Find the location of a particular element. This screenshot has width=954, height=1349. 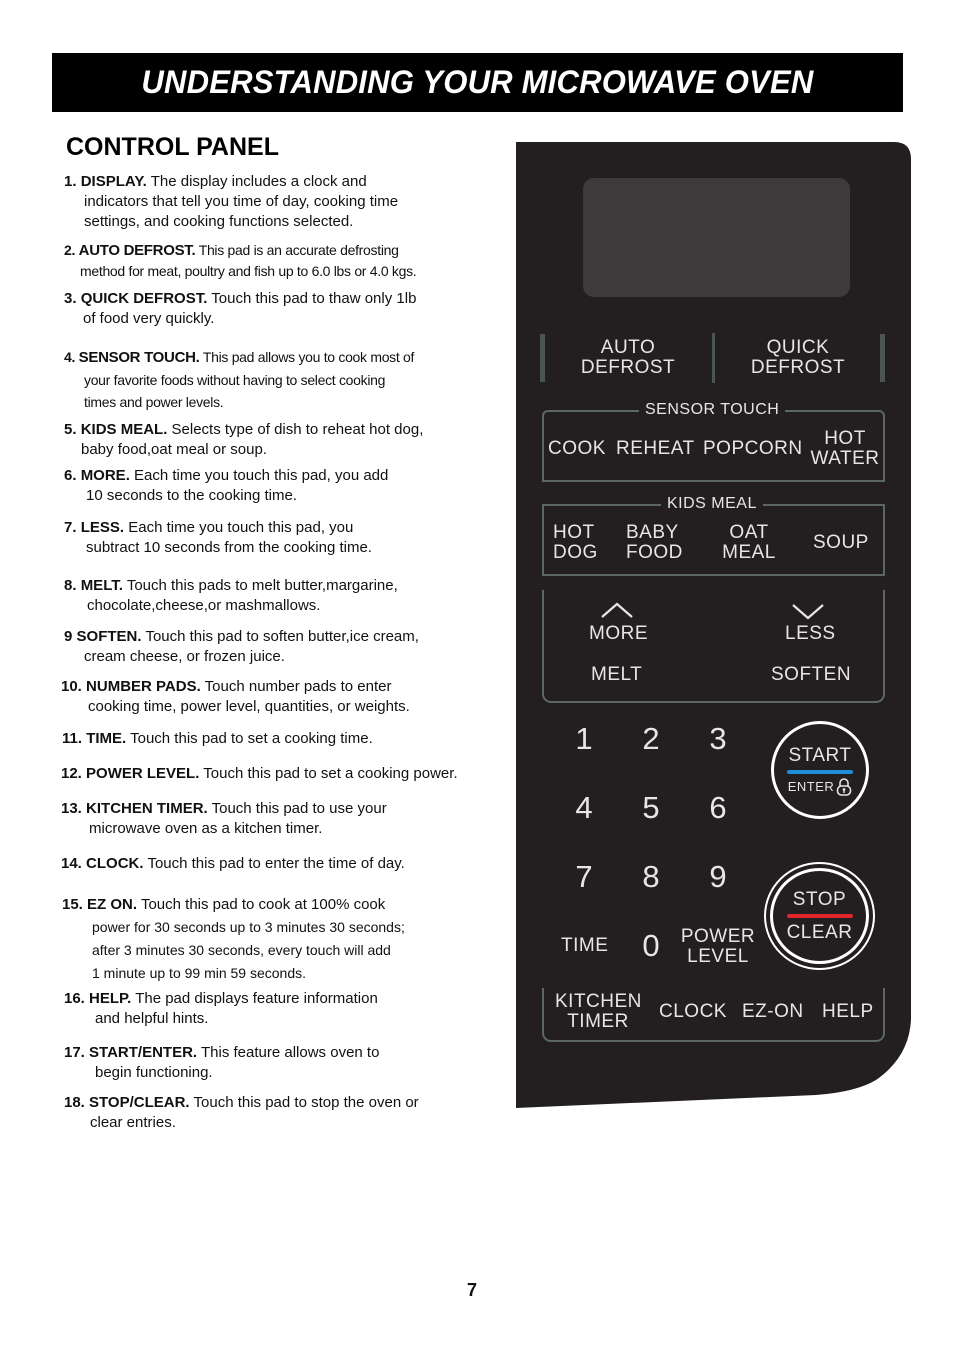

hot-dog-button: HOT DOG is located at coordinates (575, 543).